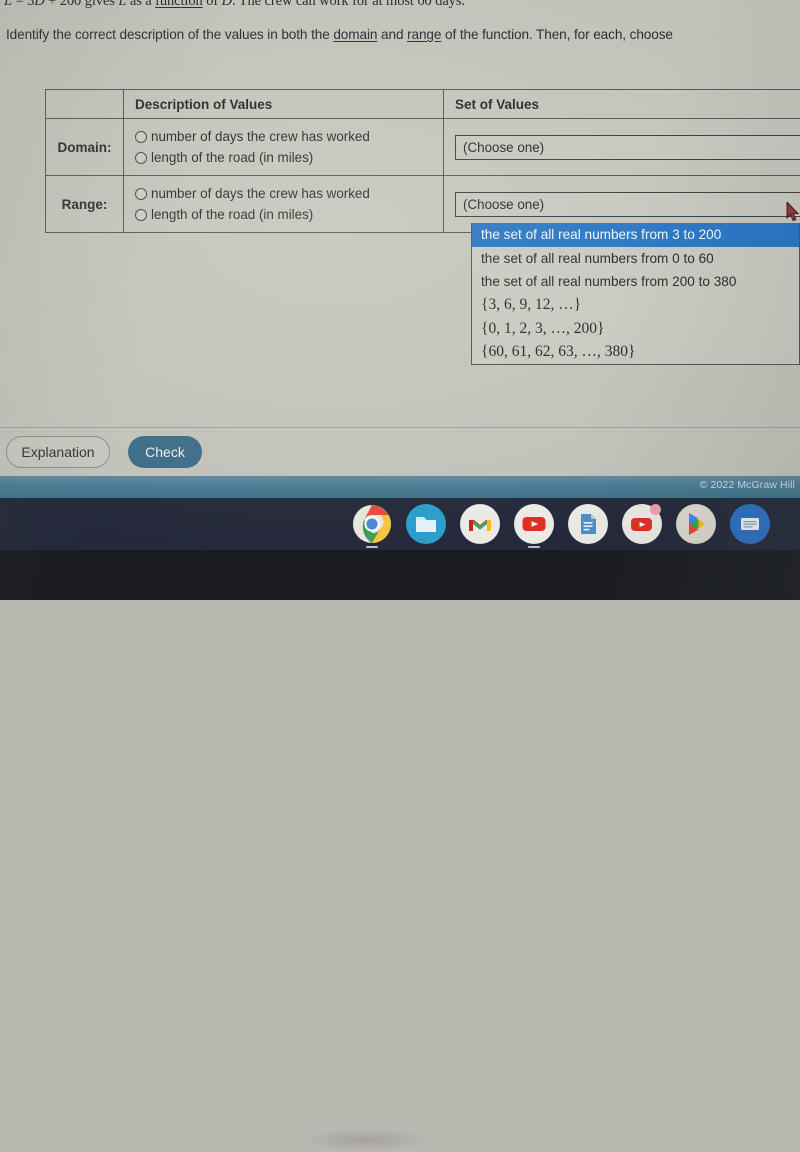 Image resolution: width=800 pixels, height=1152 pixels. I want to click on domain-option-2-label: length of the road (in miles), so click(232, 157).